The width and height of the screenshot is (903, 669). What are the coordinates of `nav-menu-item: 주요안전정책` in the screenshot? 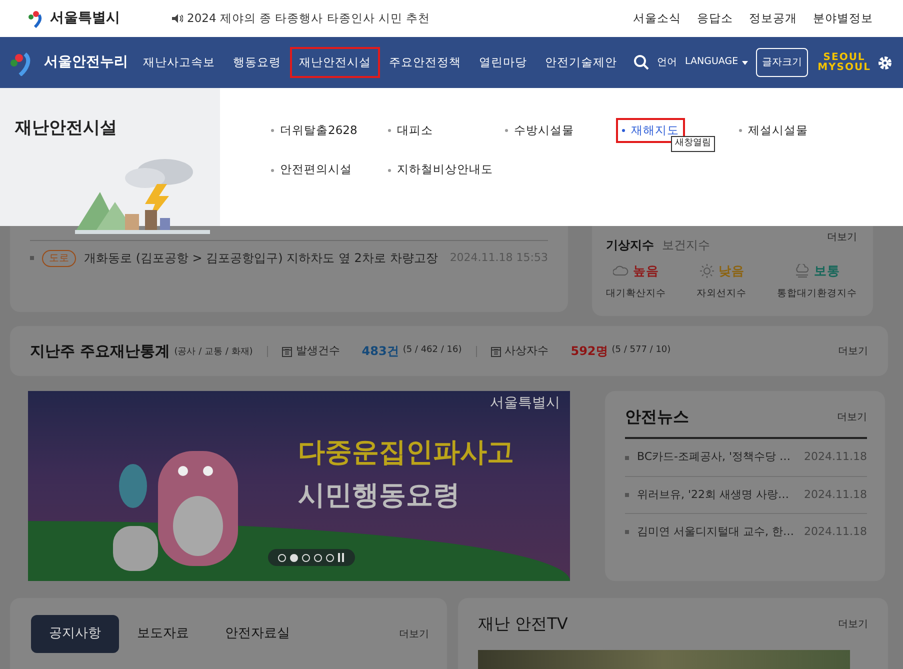 It's located at (425, 62).